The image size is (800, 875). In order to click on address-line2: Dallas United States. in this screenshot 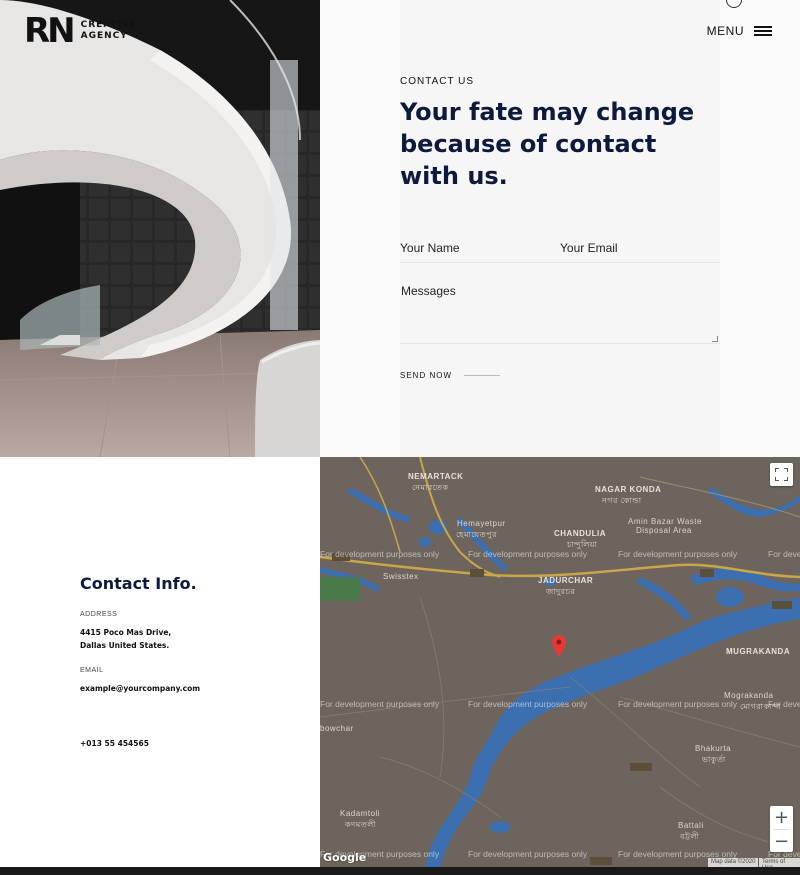, I will do `click(125, 645)`.